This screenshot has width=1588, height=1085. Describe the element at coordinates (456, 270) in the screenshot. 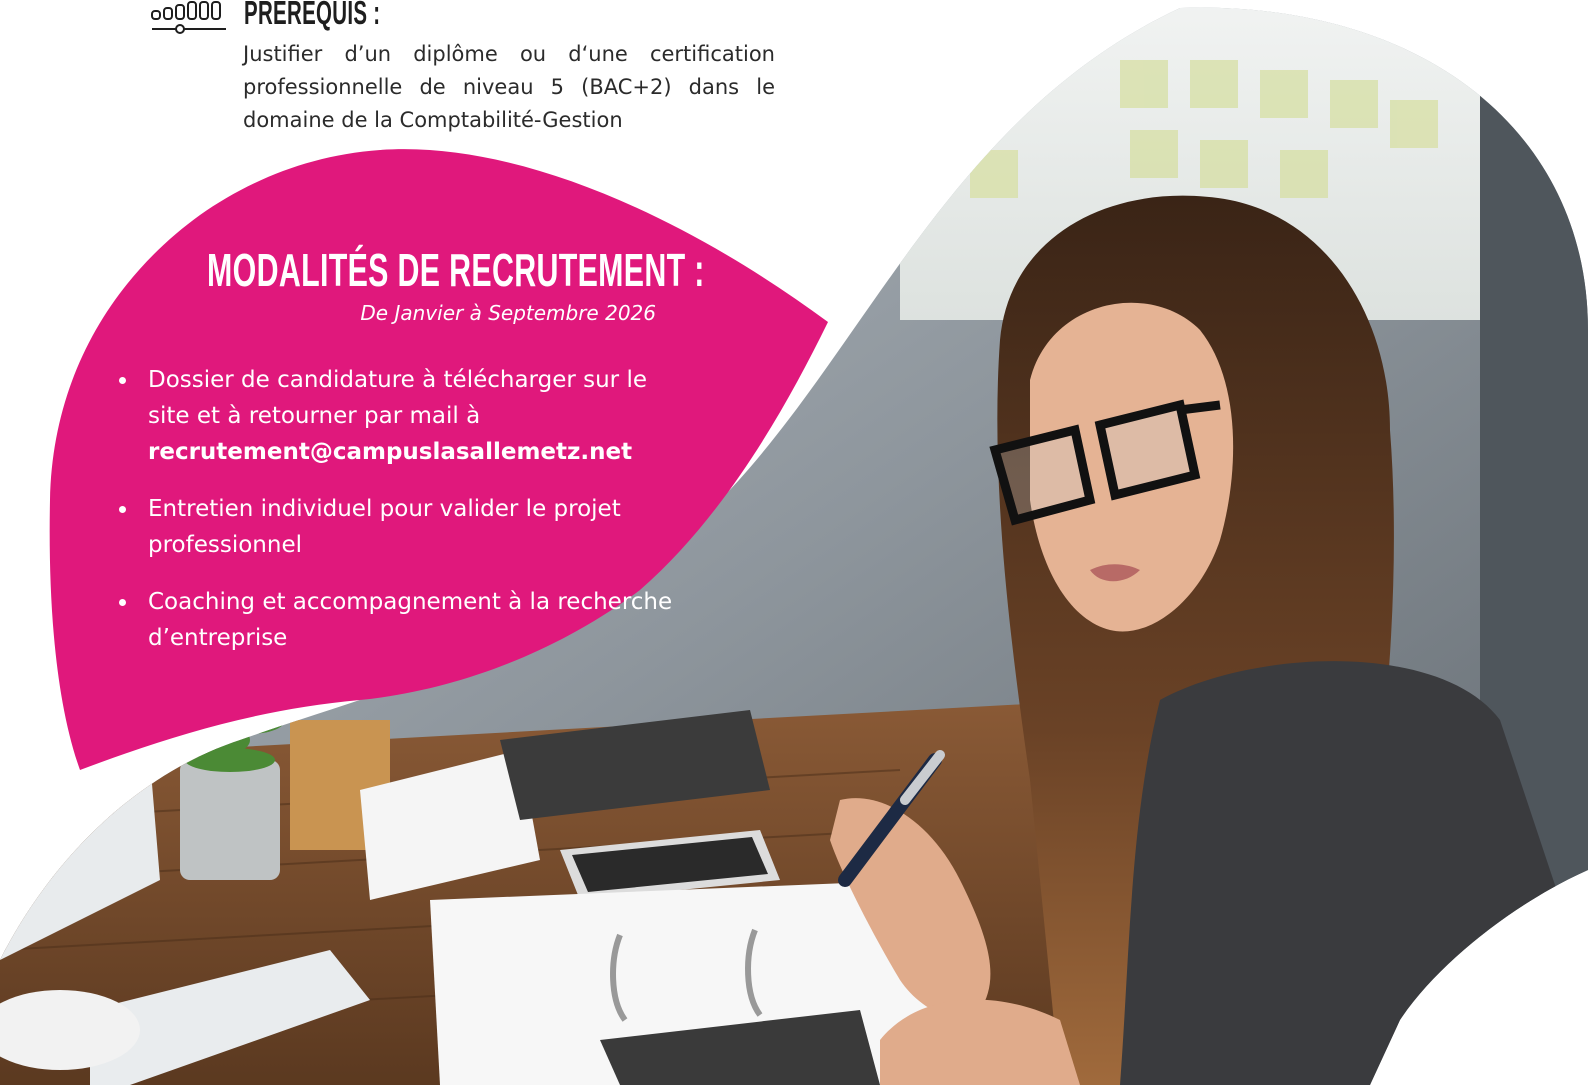

I see `recrutement-title: MODALITÉS DE RECRUTEMENT :` at that location.